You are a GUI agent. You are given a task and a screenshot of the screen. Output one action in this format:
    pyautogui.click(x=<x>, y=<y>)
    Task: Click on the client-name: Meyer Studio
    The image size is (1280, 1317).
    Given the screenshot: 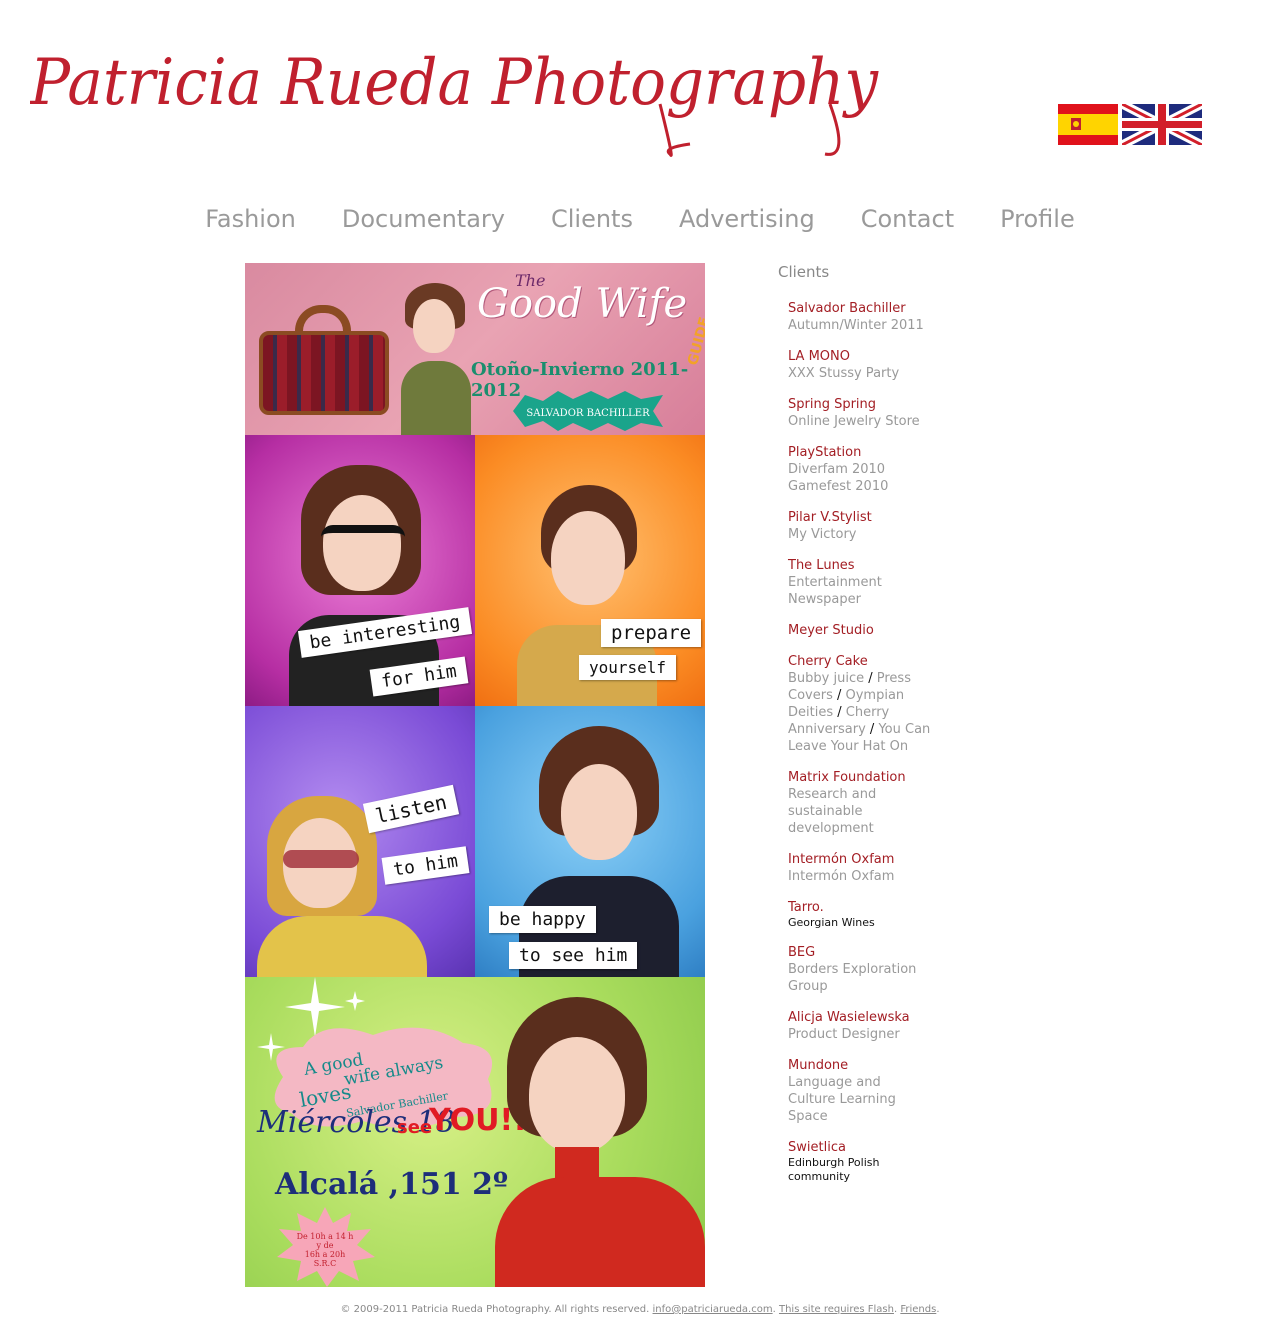 What is the action you would take?
    pyautogui.click(x=863, y=630)
    